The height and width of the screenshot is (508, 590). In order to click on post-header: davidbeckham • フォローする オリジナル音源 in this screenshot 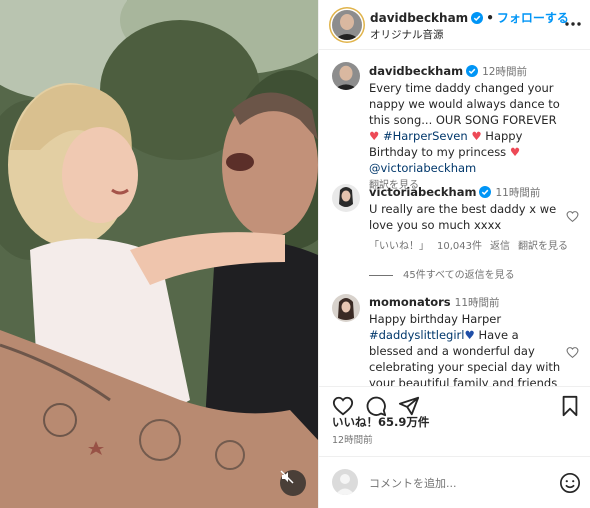, I will do `click(454, 25)`.